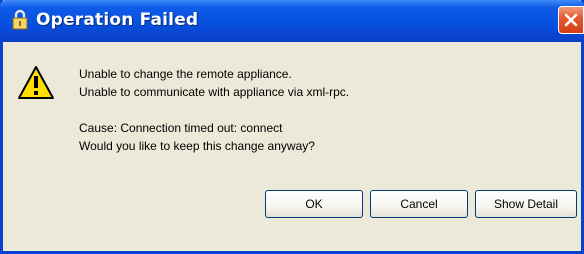 This screenshot has width=584, height=254. I want to click on message-line-1: Unable to change the remote appliance., so click(185, 74).